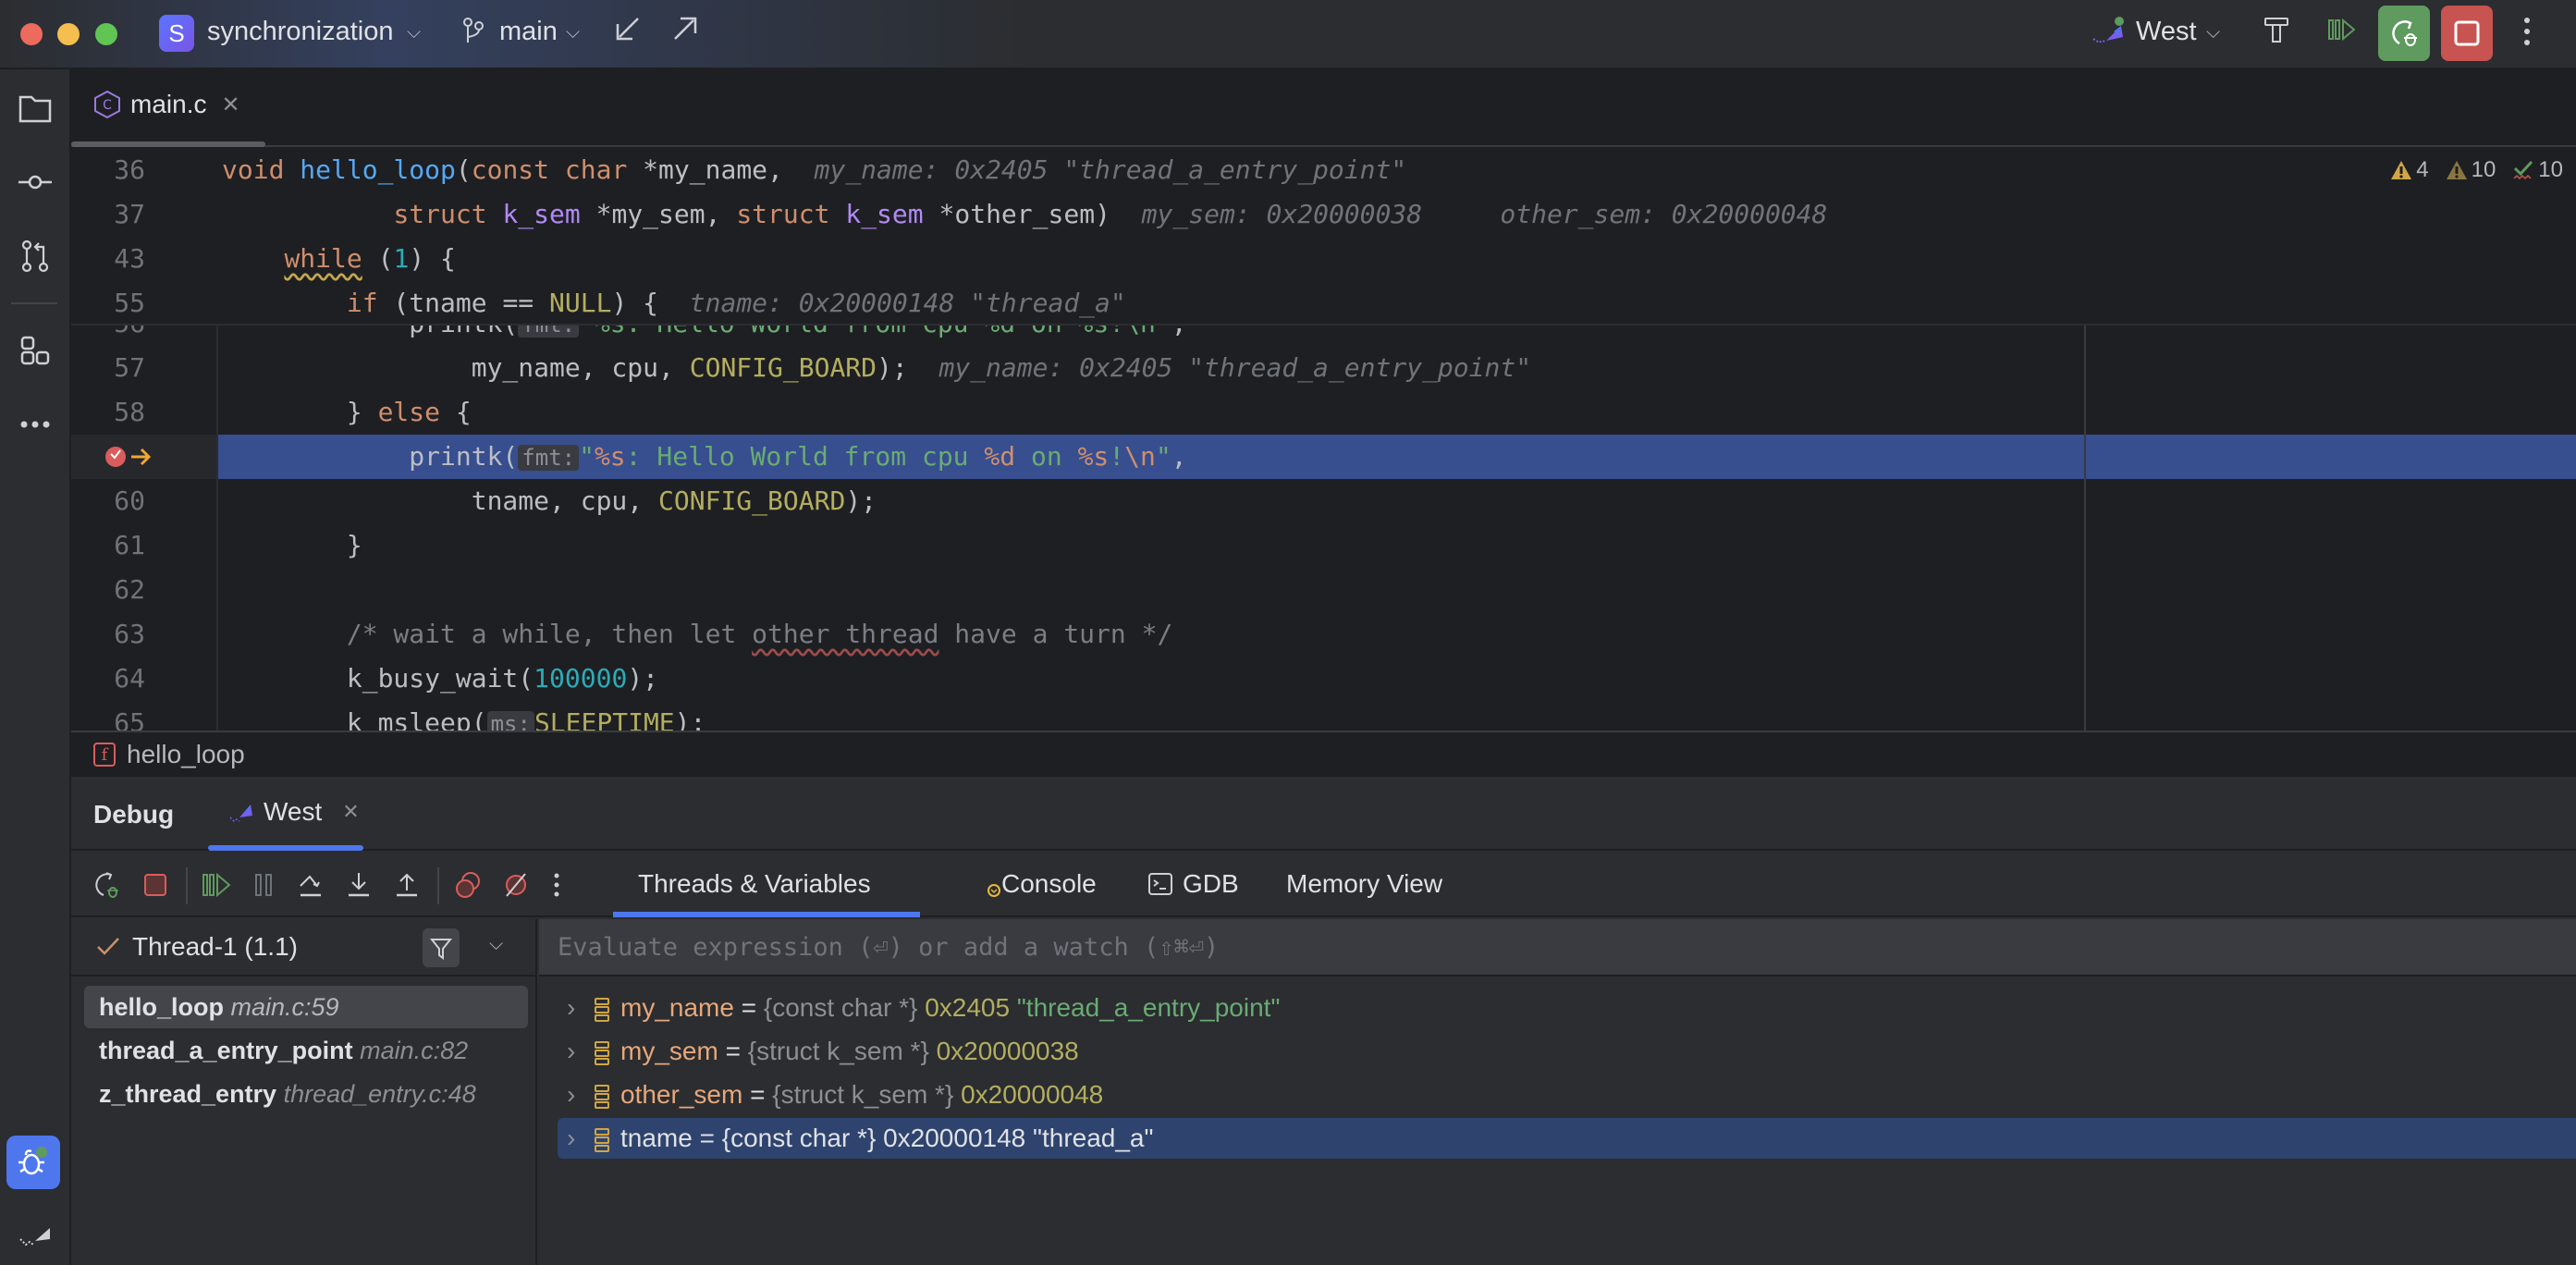 The width and height of the screenshot is (2576, 1265). What do you see at coordinates (1323, 716) in the screenshot?
I see `code-line: 65 k_msleep(ms: SLEEPTIME);` at bounding box center [1323, 716].